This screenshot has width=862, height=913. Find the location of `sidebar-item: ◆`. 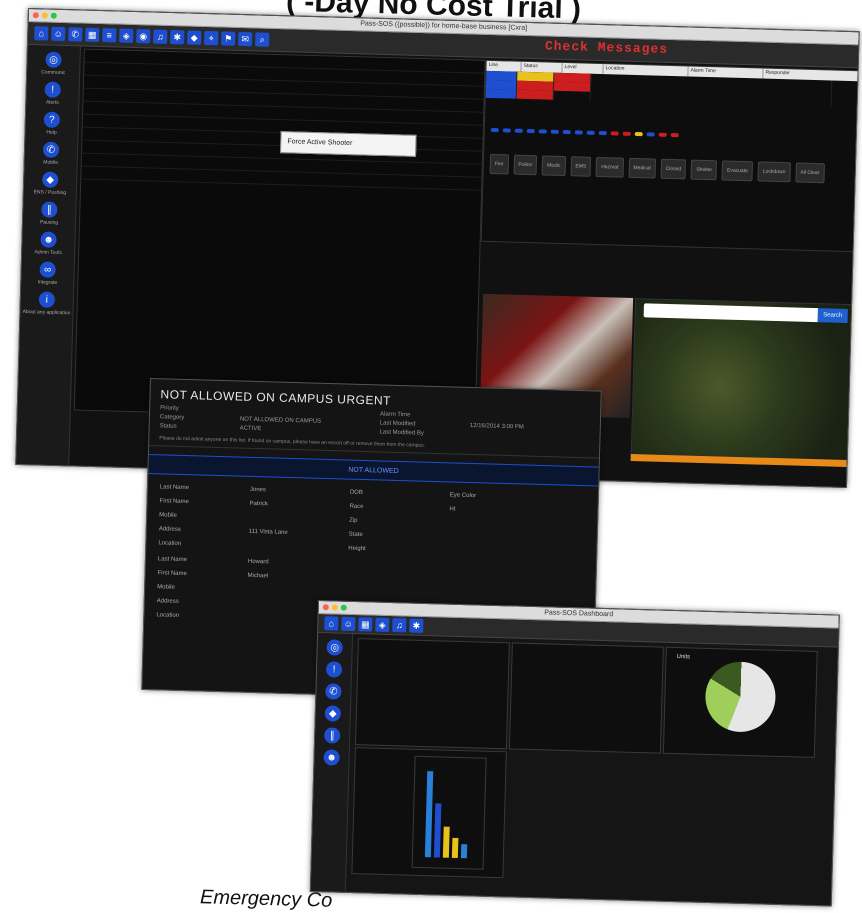

sidebar-item: ◆ is located at coordinates (333, 713).